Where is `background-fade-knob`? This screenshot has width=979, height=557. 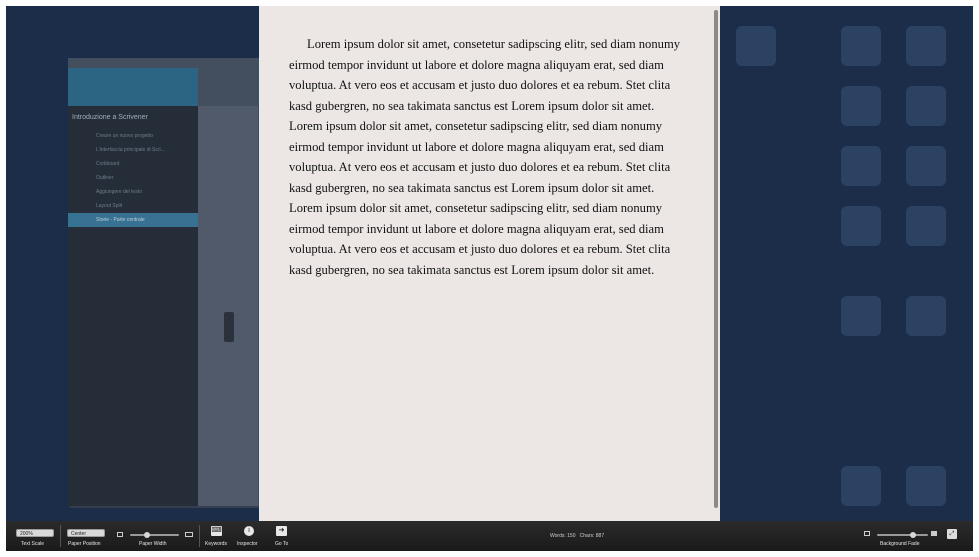
background-fade-knob is located at coordinates (912, 535).